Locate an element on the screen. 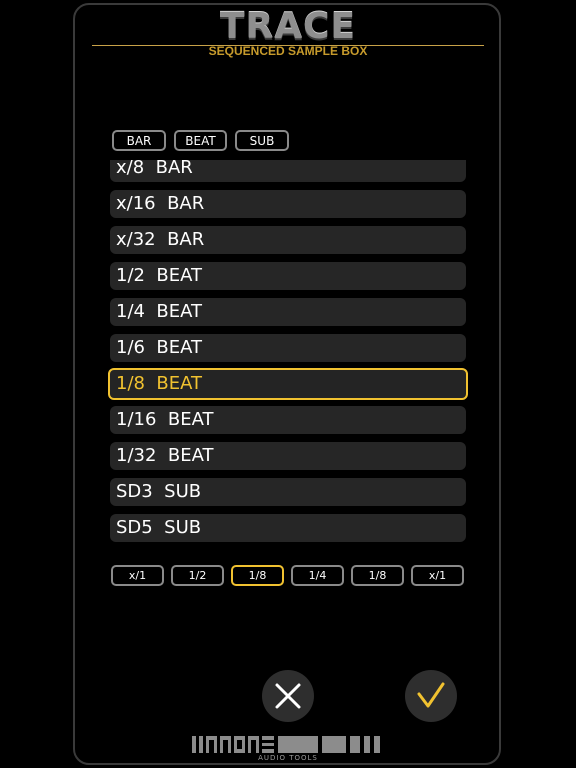 This screenshot has height=768, width=576. brand-logo is located at coordinates (286, 744).